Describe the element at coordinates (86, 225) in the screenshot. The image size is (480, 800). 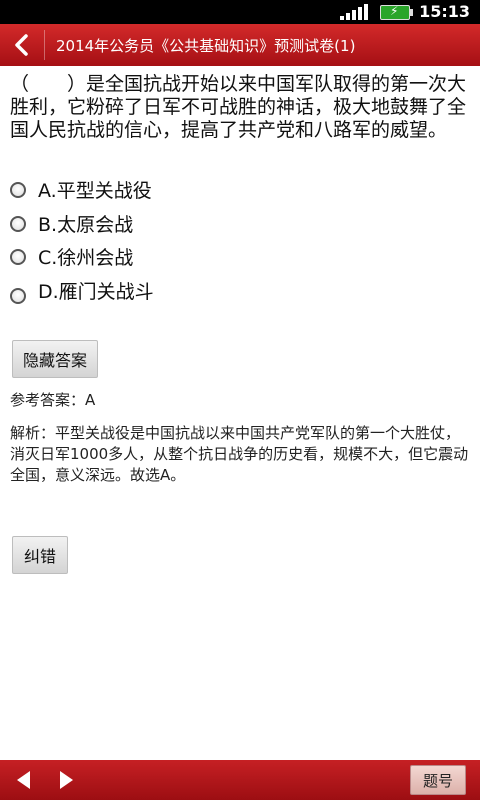
I see `option-label: B.太原会战` at that location.